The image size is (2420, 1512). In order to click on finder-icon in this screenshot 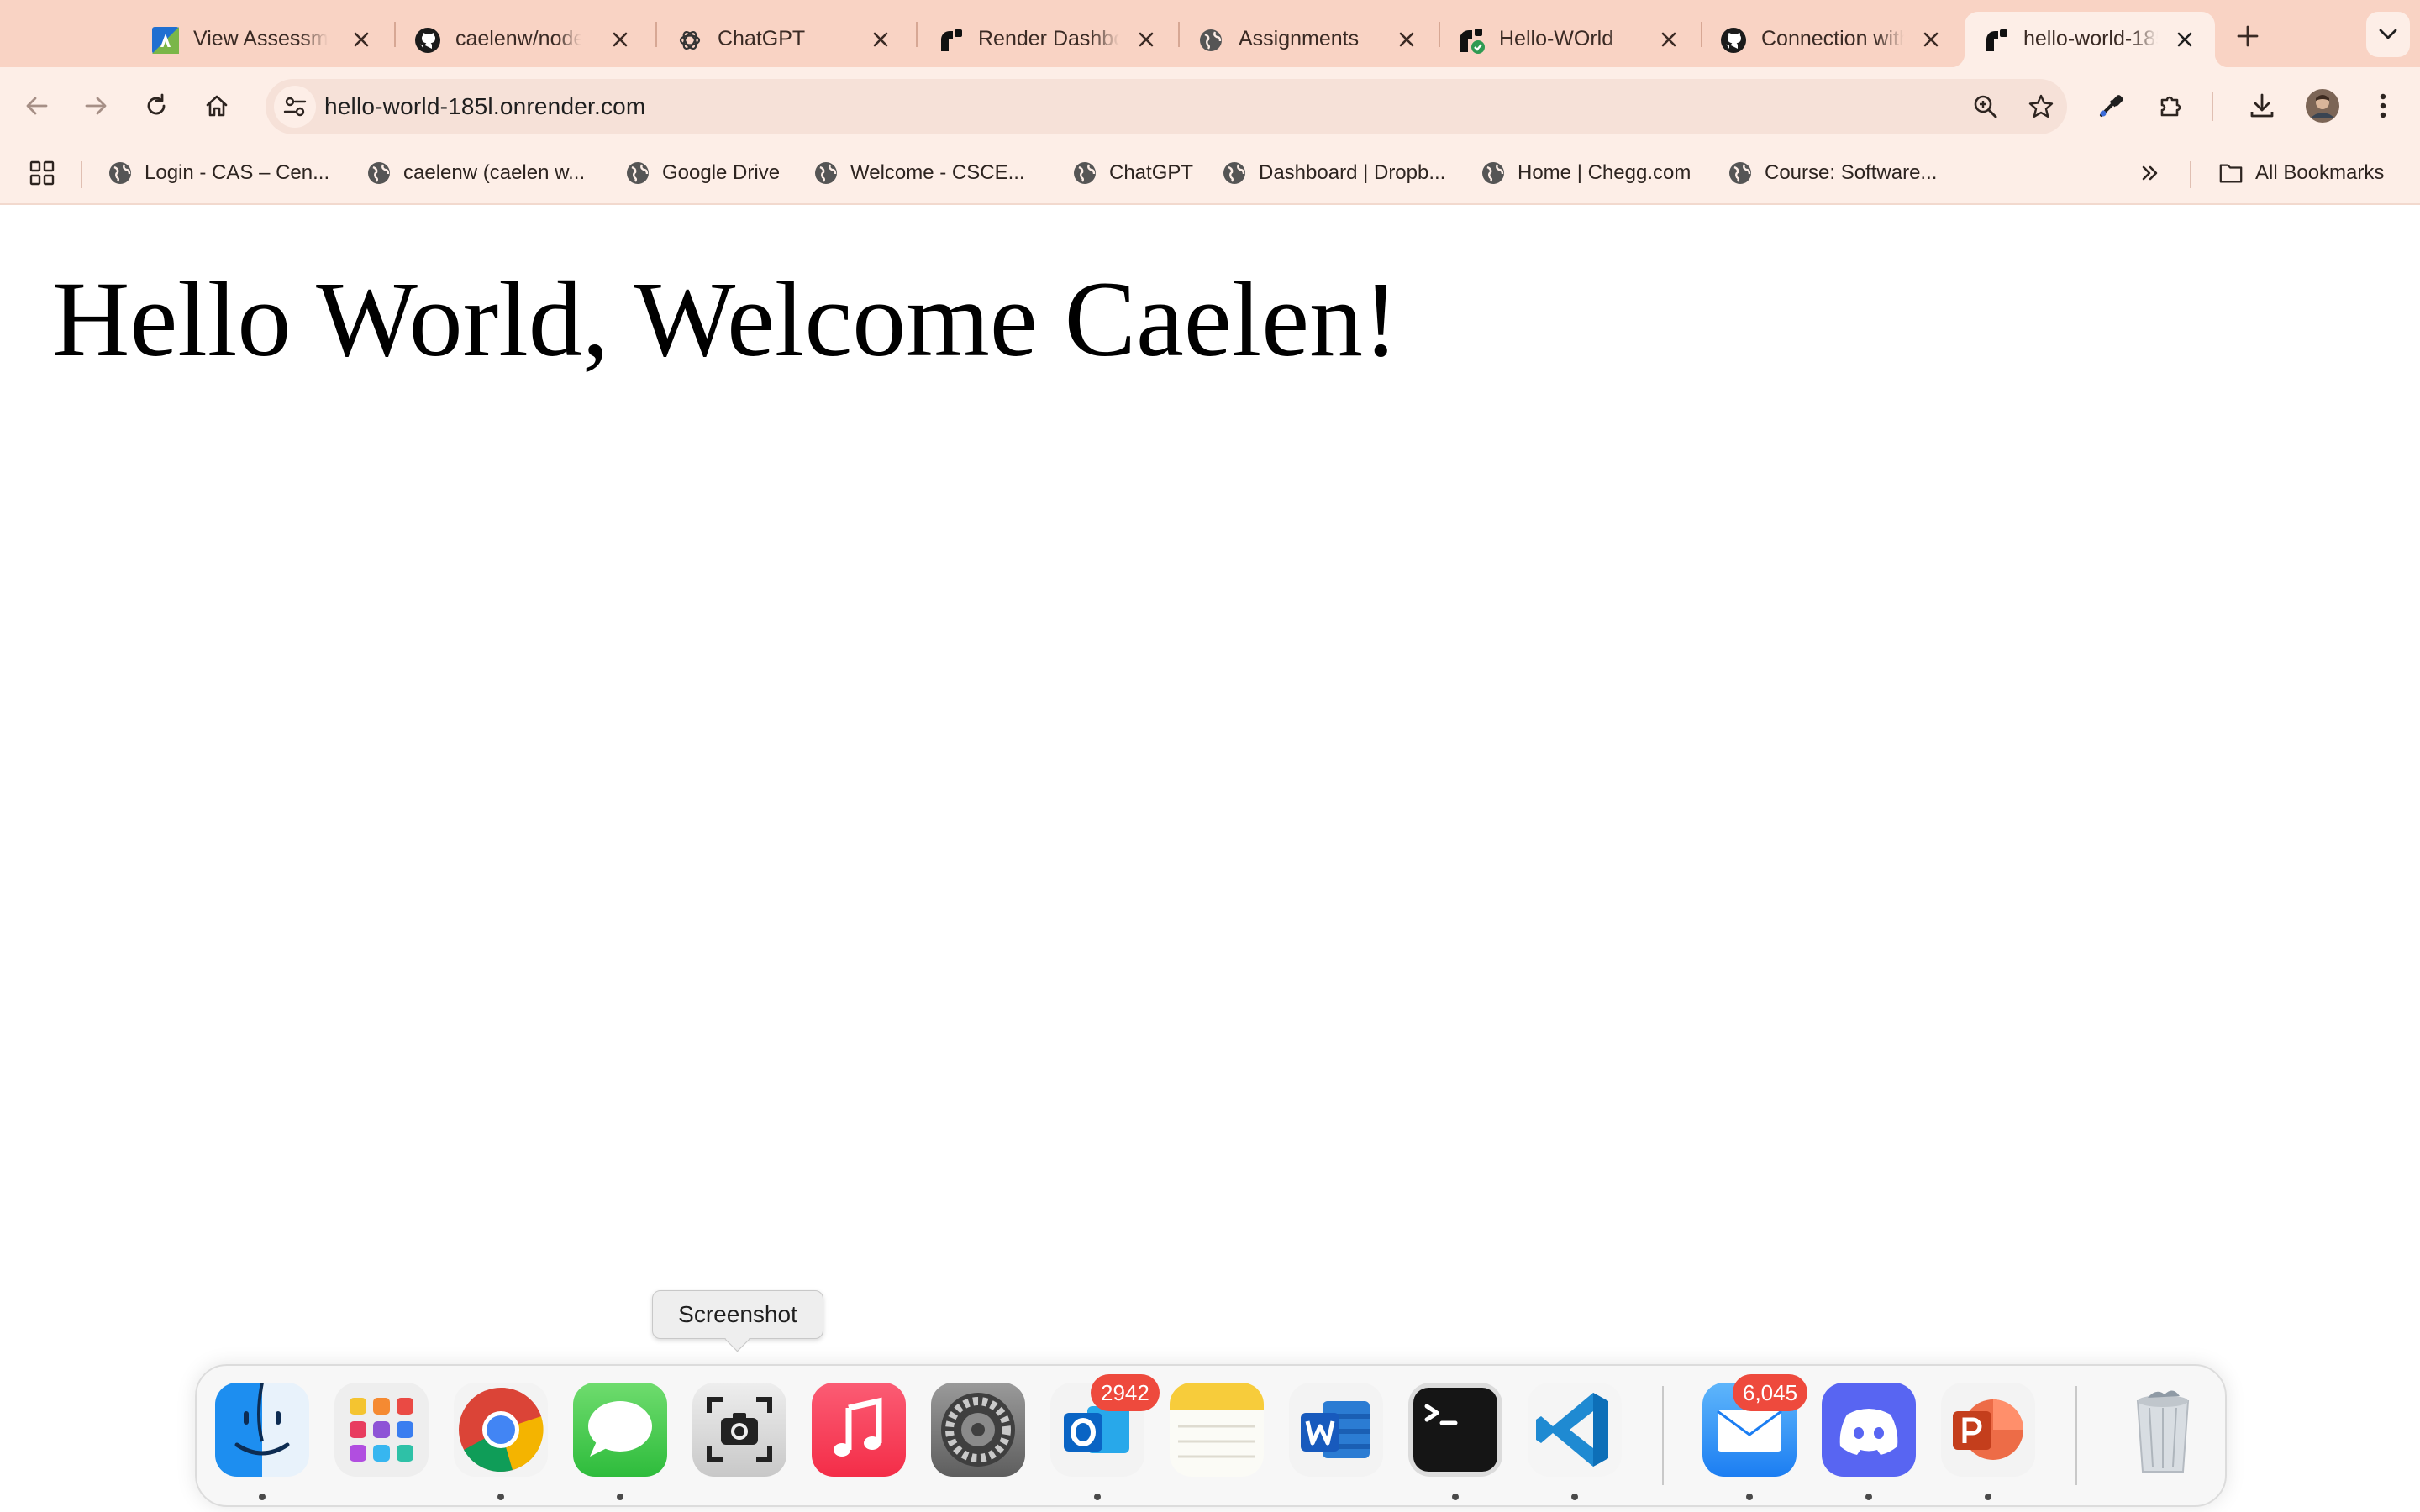, I will do `click(262, 1430)`.